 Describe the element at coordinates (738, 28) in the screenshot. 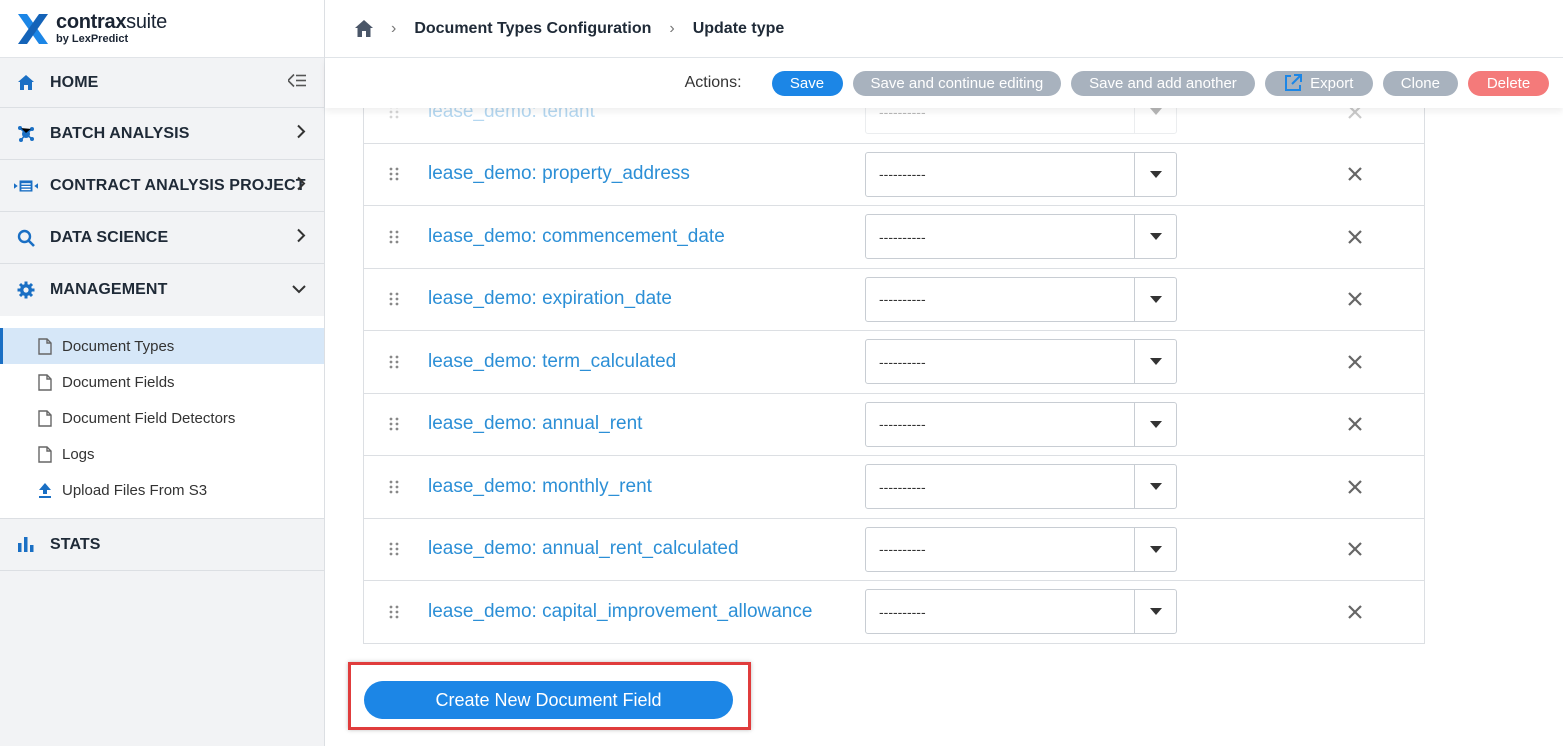

I see `breadcrumb-current: Update type` at that location.